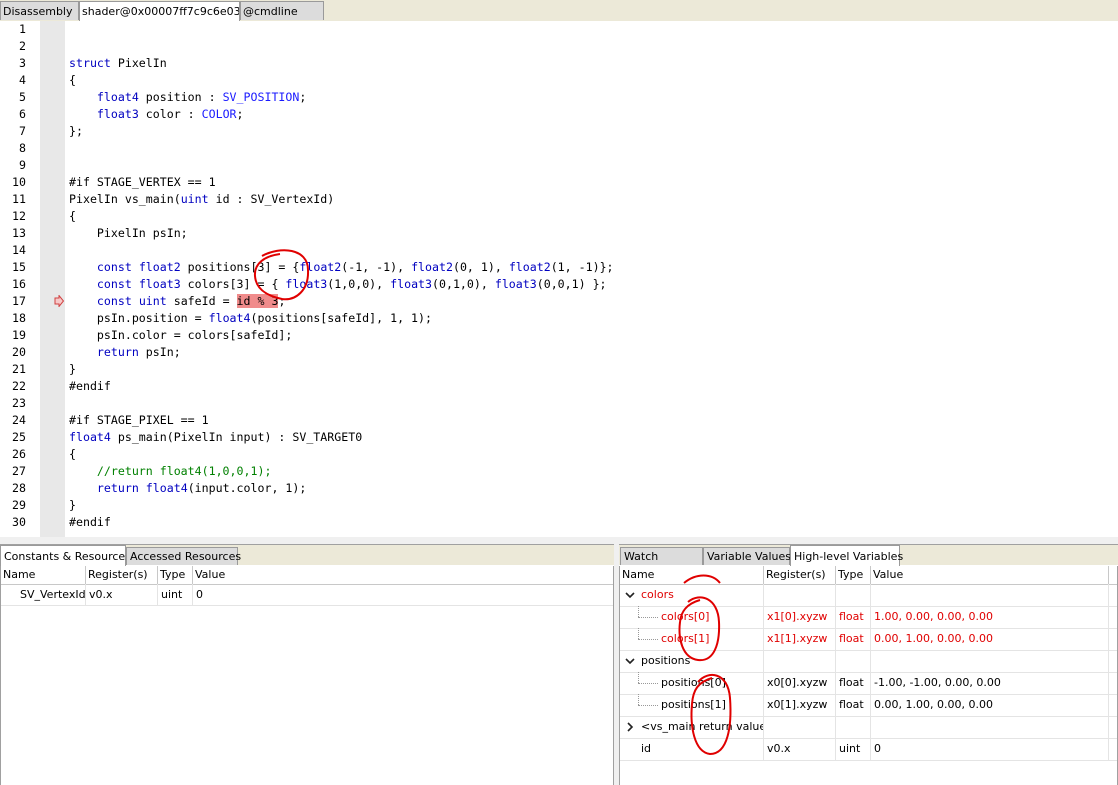 The width and height of the screenshot is (1118, 785). I want to click on code-token: PixelIn, so click(138, 63).